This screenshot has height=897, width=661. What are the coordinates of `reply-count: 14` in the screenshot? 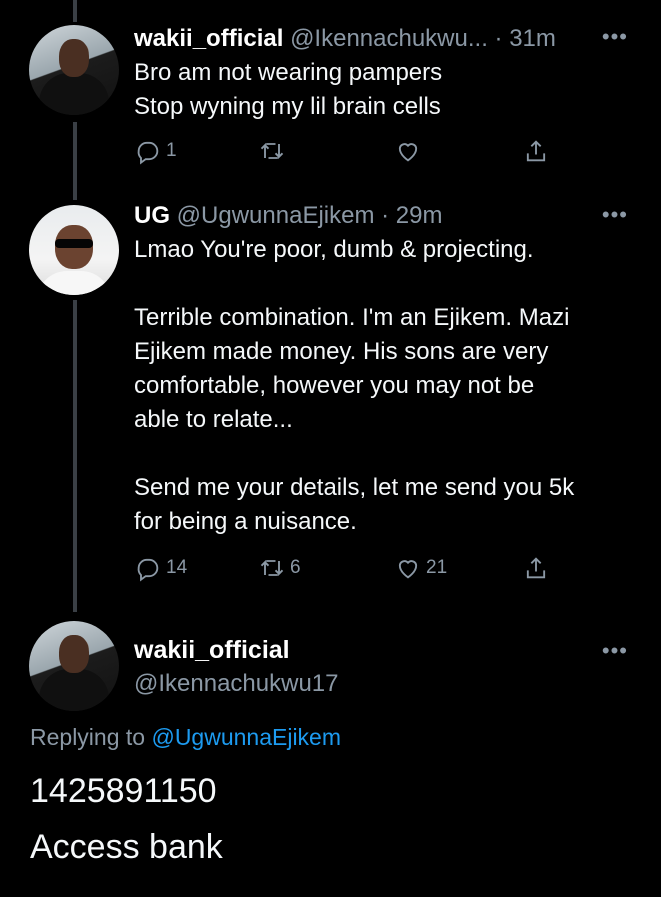 It's located at (177, 567).